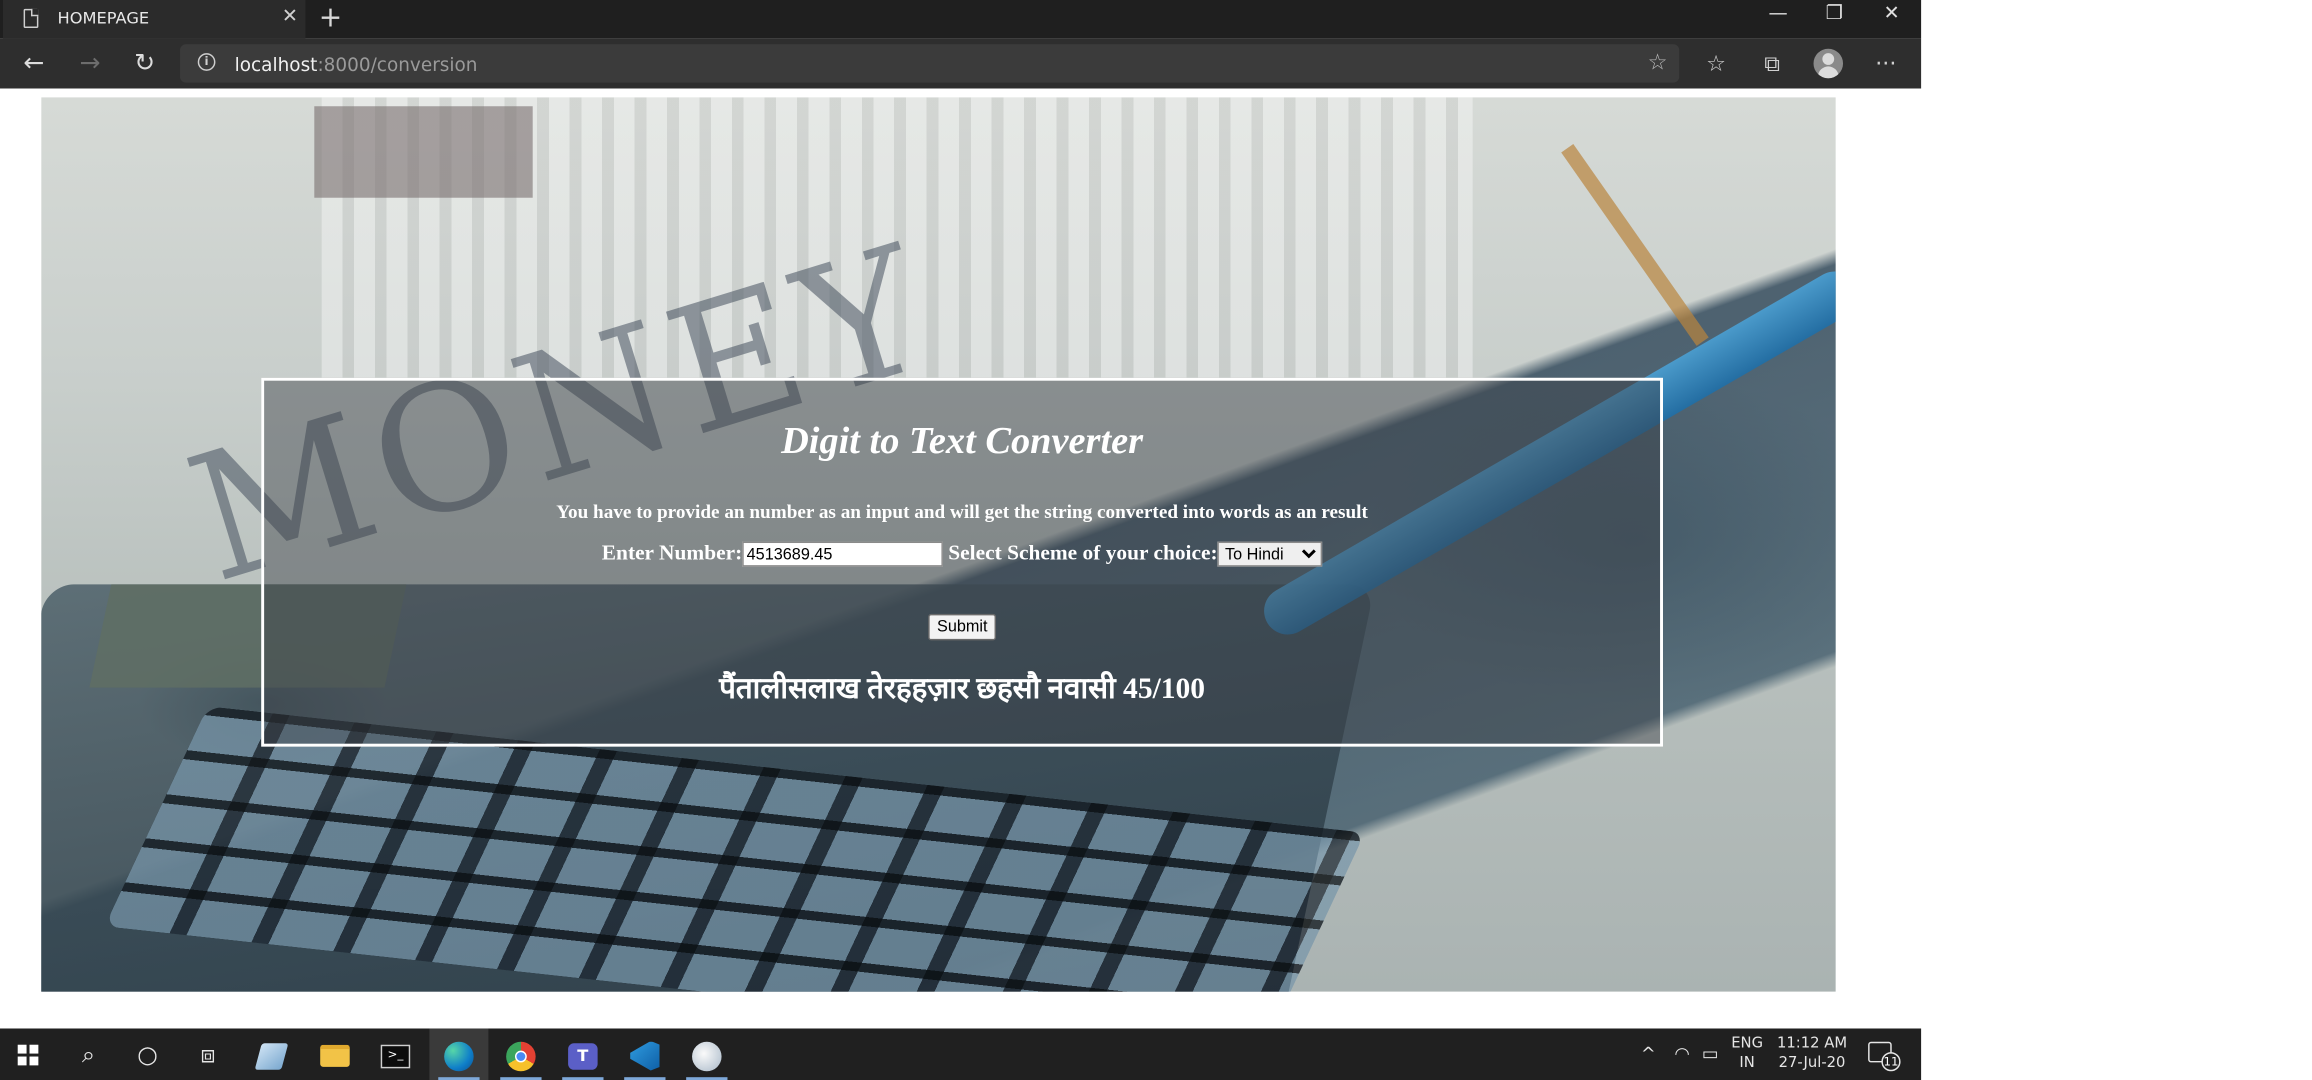 Image resolution: width=2312 pixels, height=1080 pixels. I want to click on notification-count-badge: 11, so click(1891, 1062).